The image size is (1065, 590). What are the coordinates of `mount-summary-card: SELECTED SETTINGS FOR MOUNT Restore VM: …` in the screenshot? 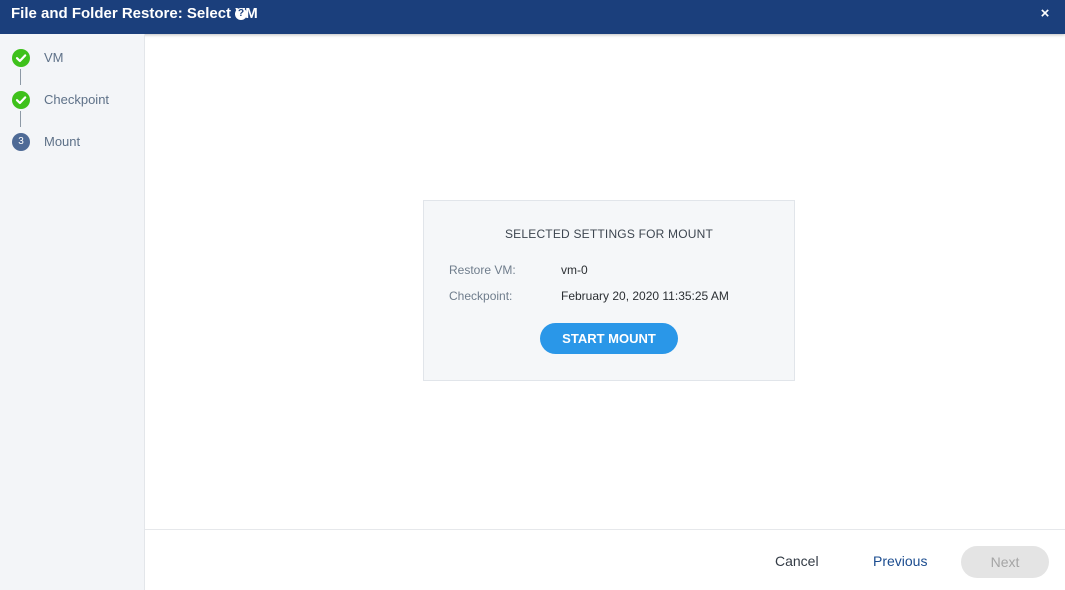 It's located at (609, 290).